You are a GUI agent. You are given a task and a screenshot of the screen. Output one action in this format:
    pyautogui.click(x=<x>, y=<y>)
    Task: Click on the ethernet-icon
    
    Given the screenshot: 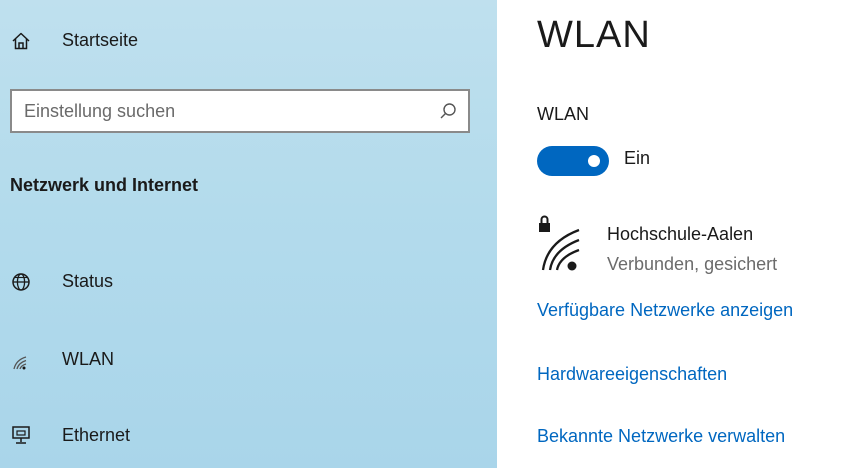 What is the action you would take?
    pyautogui.click(x=21, y=435)
    